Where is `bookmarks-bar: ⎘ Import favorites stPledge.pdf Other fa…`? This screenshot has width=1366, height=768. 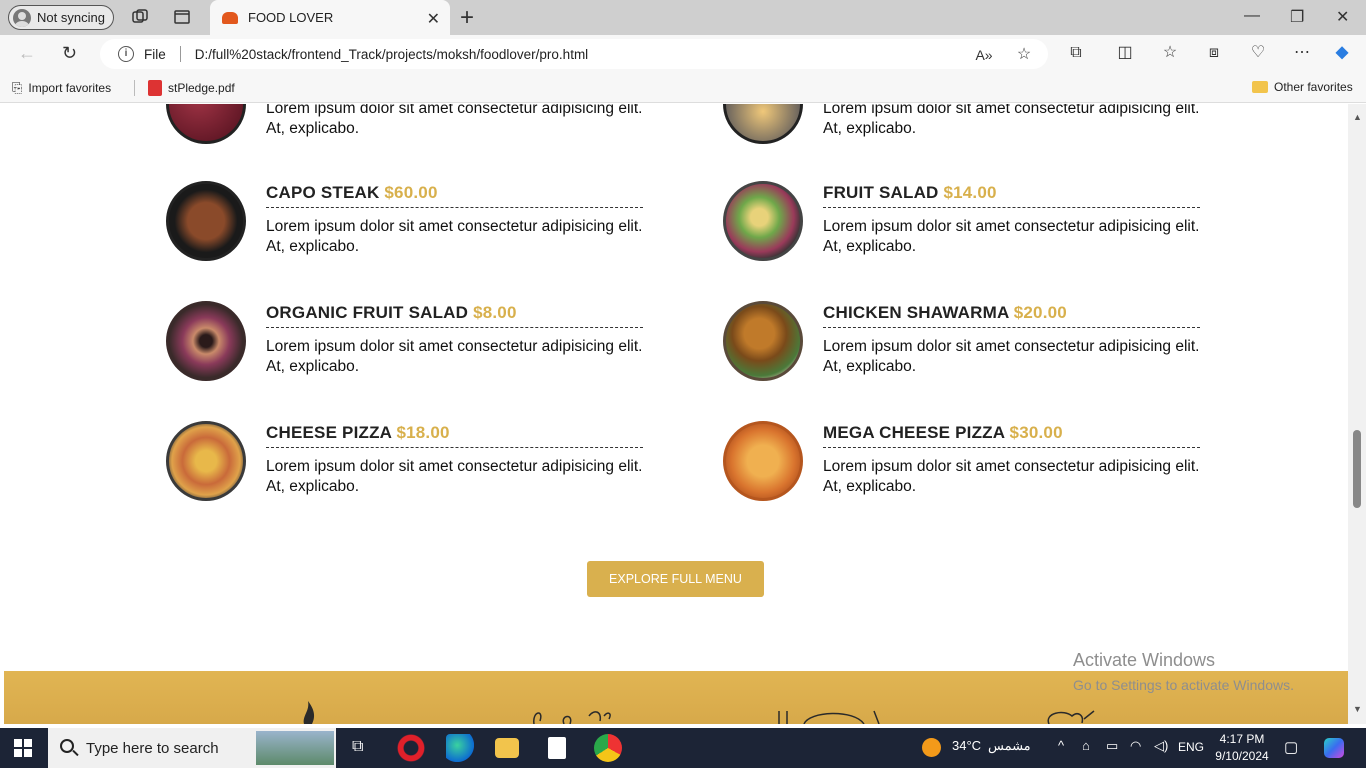 bookmarks-bar: ⎘ Import favorites stPledge.pdf Other fa… is located at coordinates (683, 88).